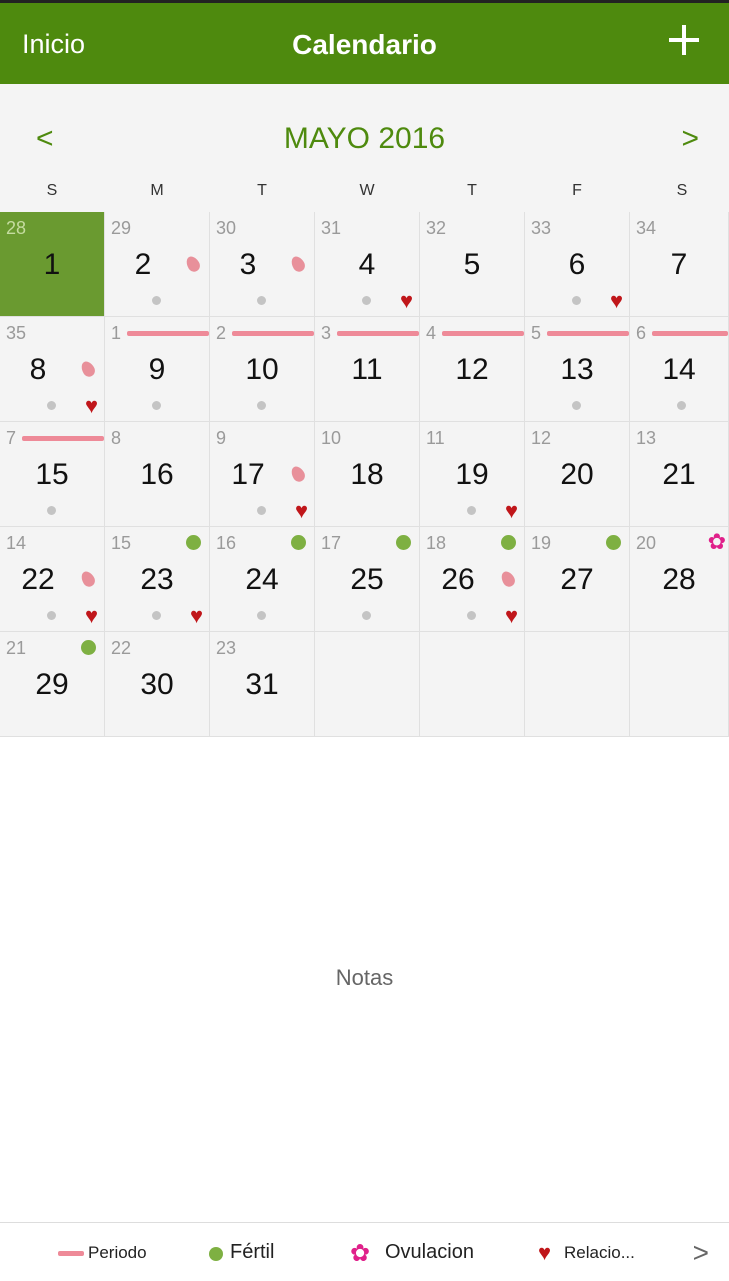 The width and height of the screenshot is (729, 1281). Describe the element at coordinates (472, 190) in the screenshot. I see `weekday-thu: T` at that location.